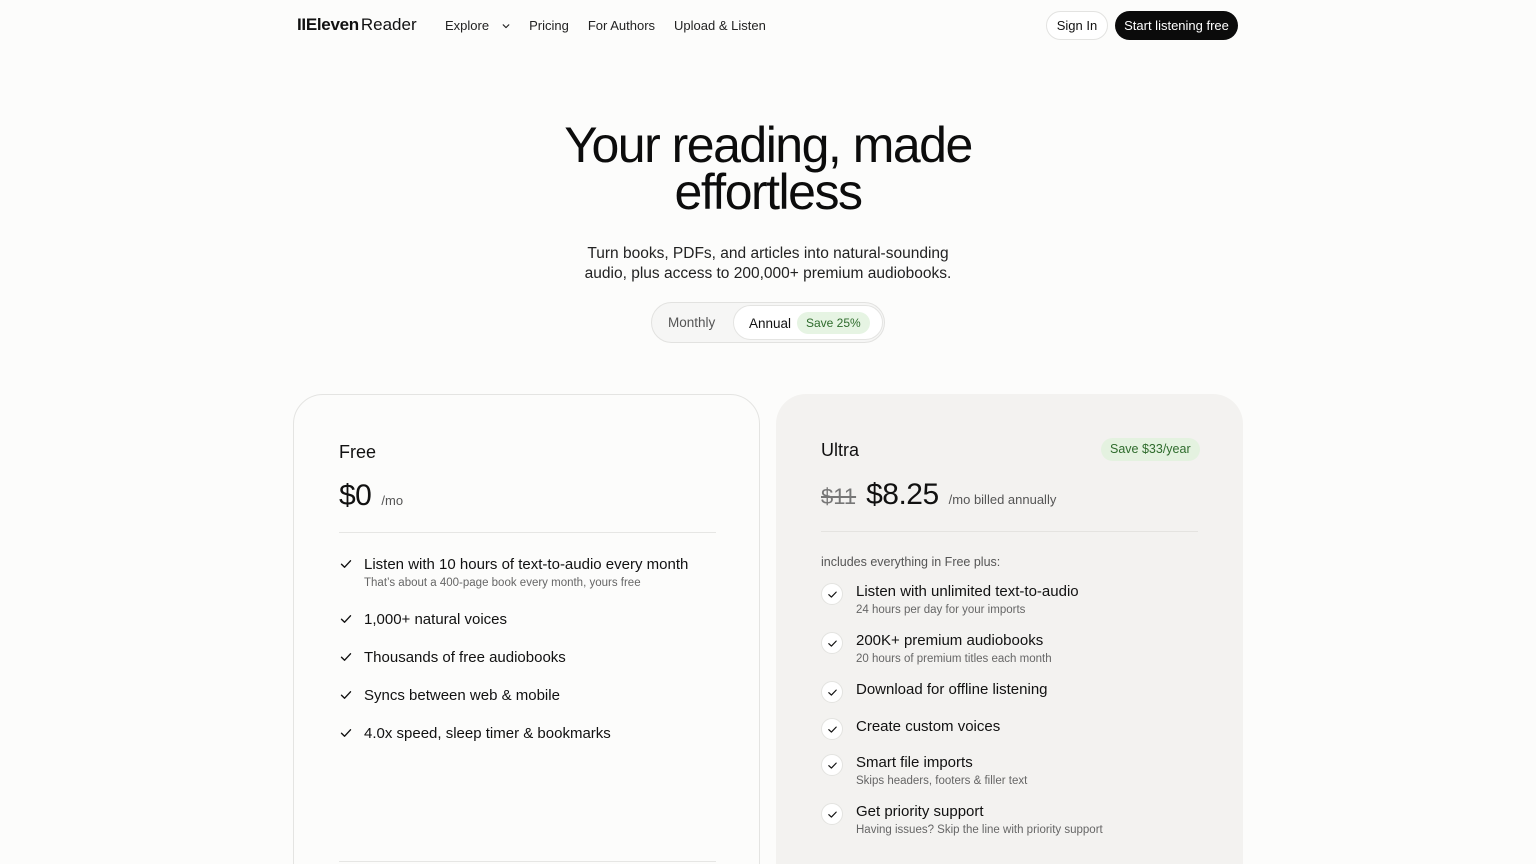 Image resolution: width=1536 pixels, height=864 pixels. I want to click on logo-suffix: Reader, so click(388, 24).